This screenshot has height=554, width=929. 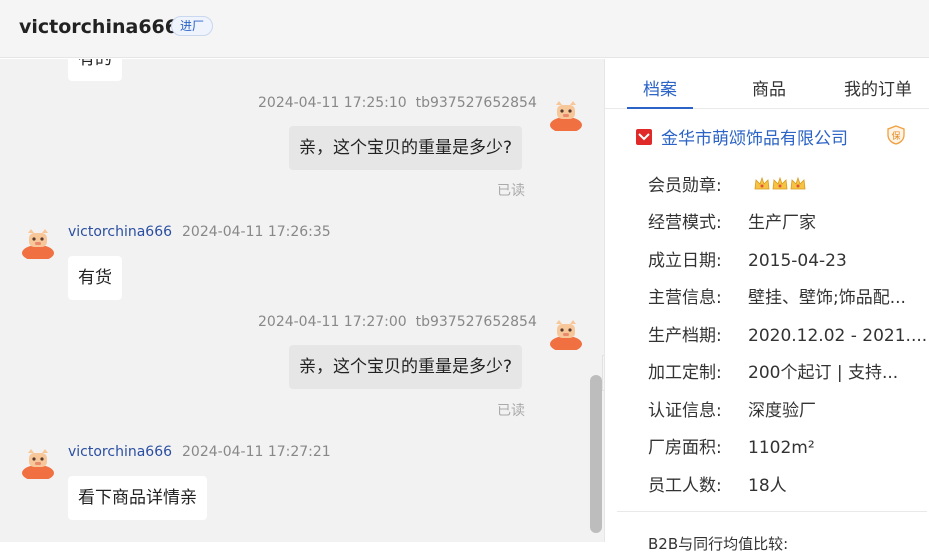 I want to click on info-label: 主营信息:, so click(x=685, y=298).